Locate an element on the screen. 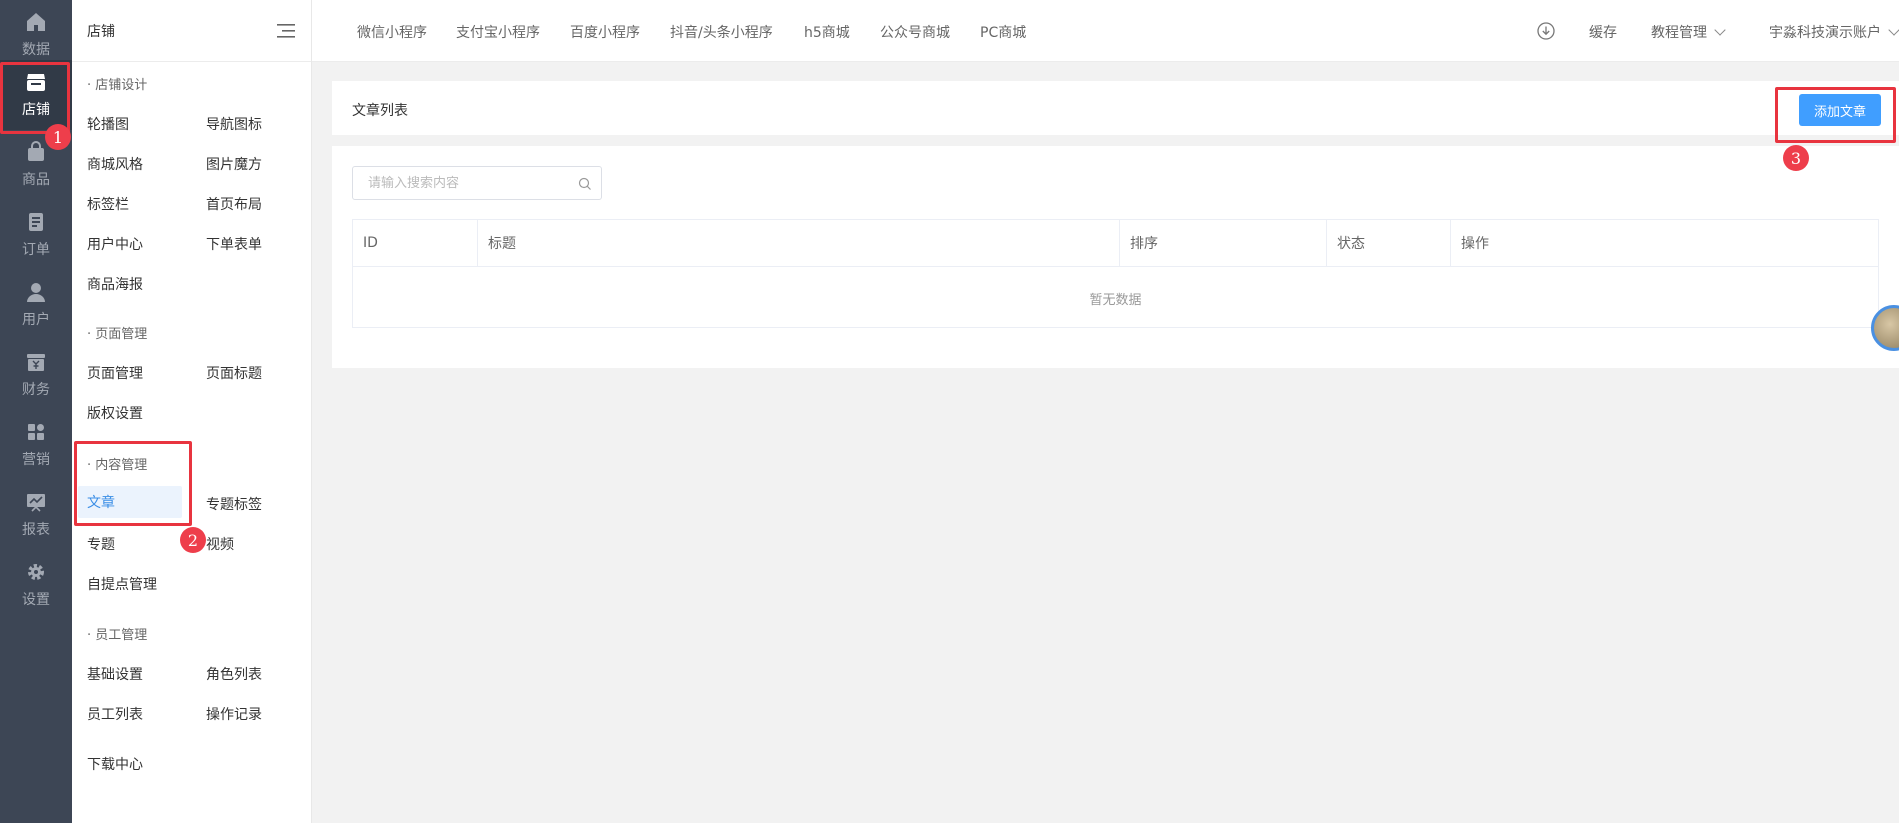 The height and width of the screenshot is (823, 1899). apps-icon is located at coordinates (36, 432).